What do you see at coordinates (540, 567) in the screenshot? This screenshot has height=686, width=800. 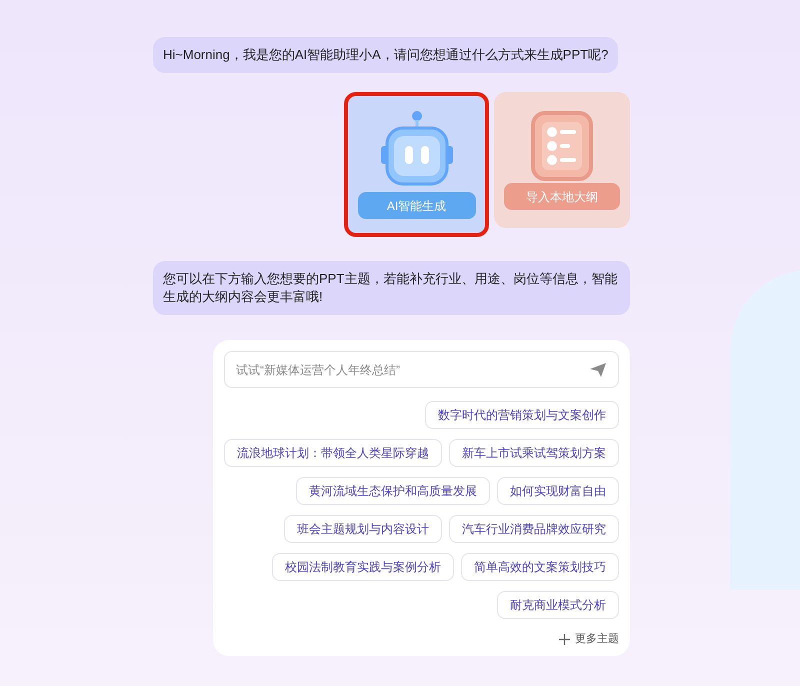 I see `topic-chip: 简单高效的文案策划技巧` at bounding box center [540, 567].